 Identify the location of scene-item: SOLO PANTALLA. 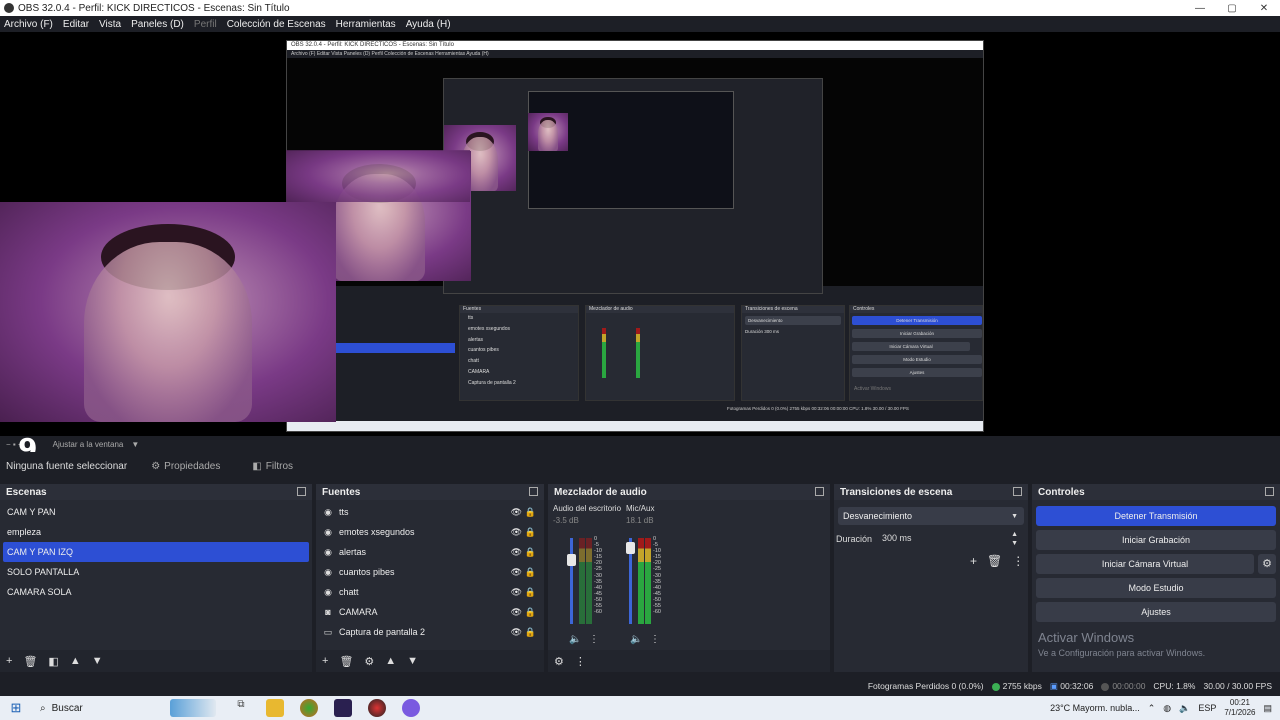
(156, 572).